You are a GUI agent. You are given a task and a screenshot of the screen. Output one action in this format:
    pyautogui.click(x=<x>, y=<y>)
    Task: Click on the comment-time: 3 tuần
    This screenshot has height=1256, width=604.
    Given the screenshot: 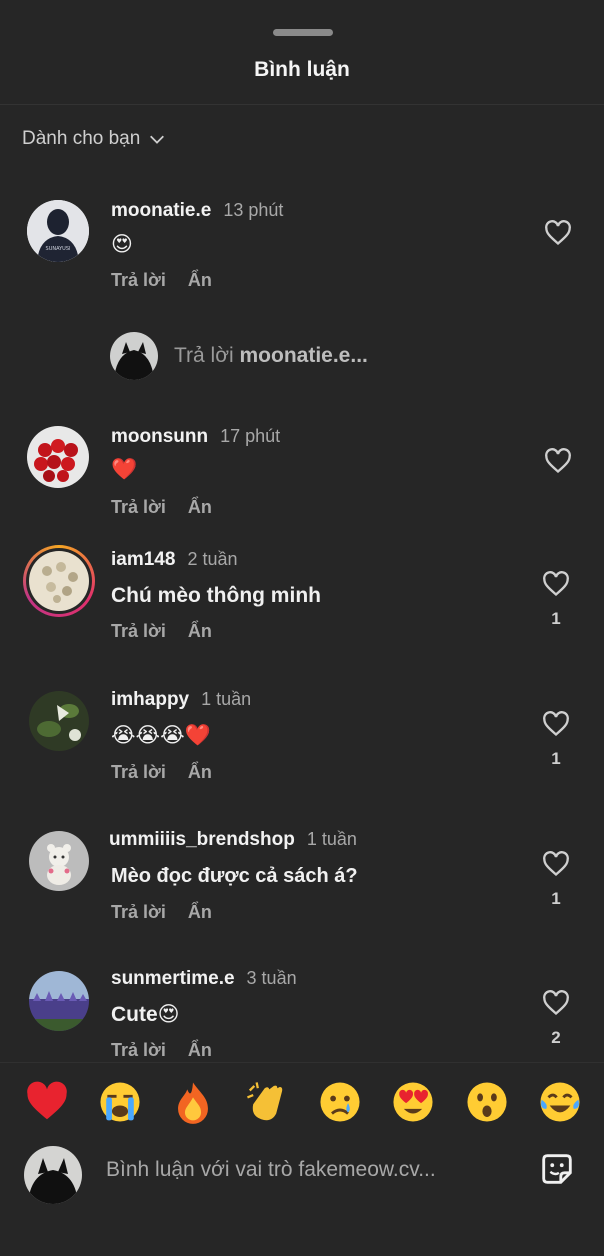 What is the action you would take?
    pyautogui.click(x=271, y=978)
    